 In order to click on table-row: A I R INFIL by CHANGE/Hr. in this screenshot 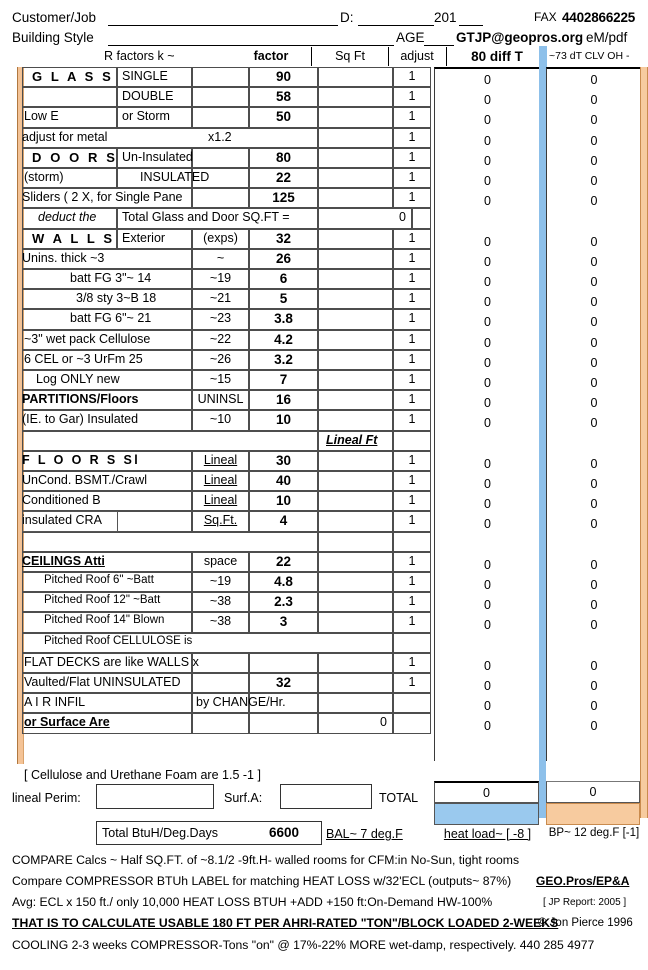, I will do `click(226, 703)`.